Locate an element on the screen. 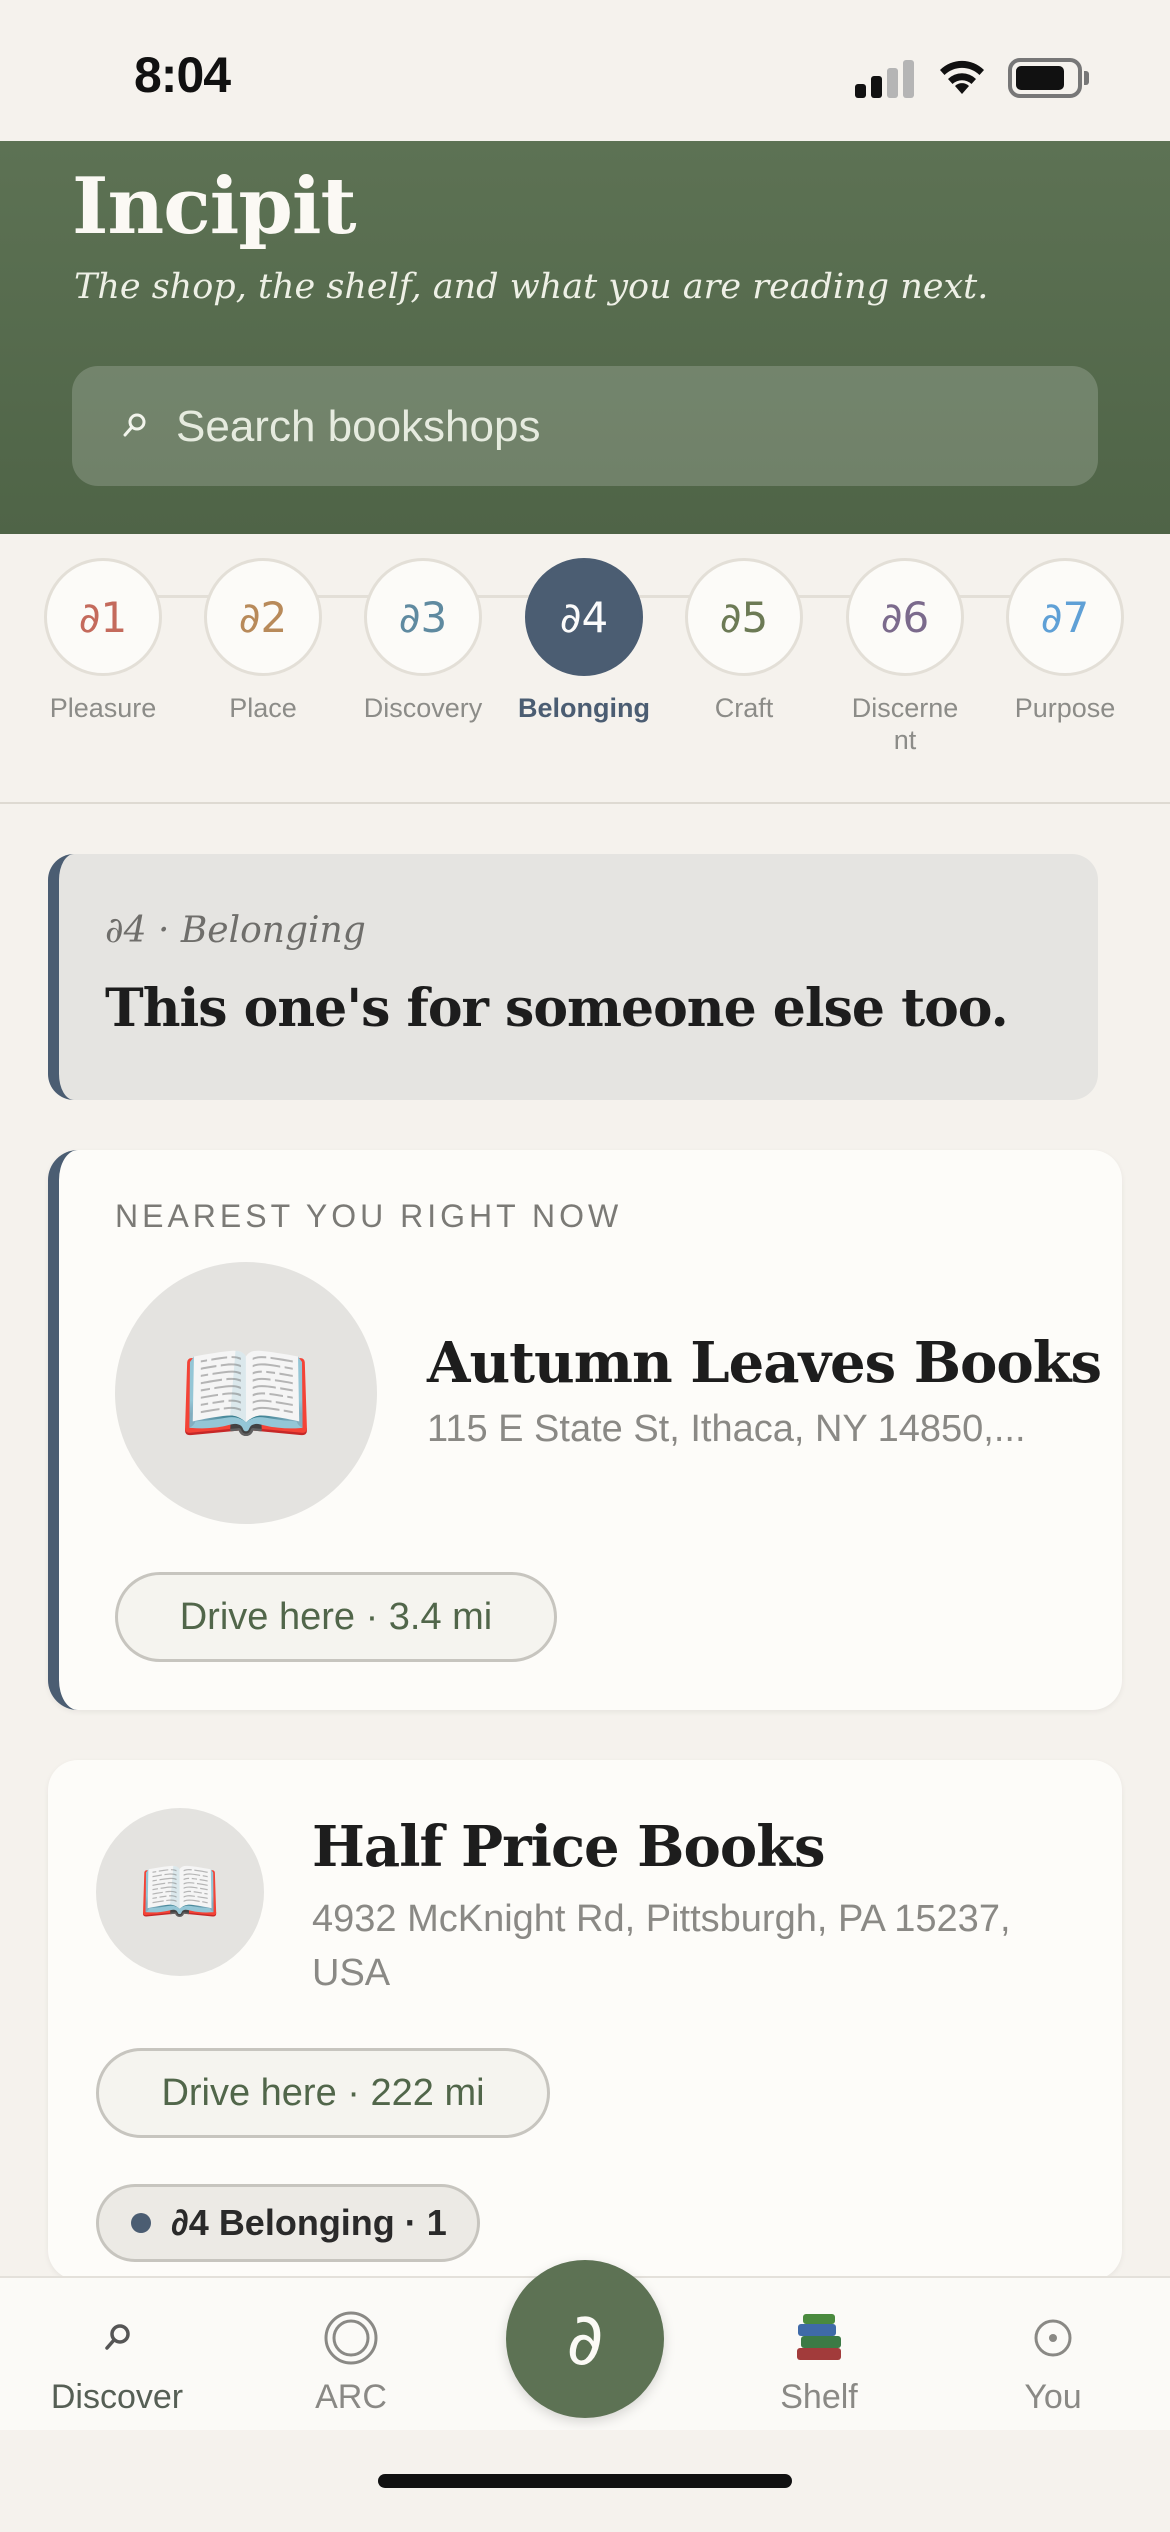 The width and height of the screenshot is (1170, 2532). dimension-badge: ∂6 is located at coordinates (905, 617).